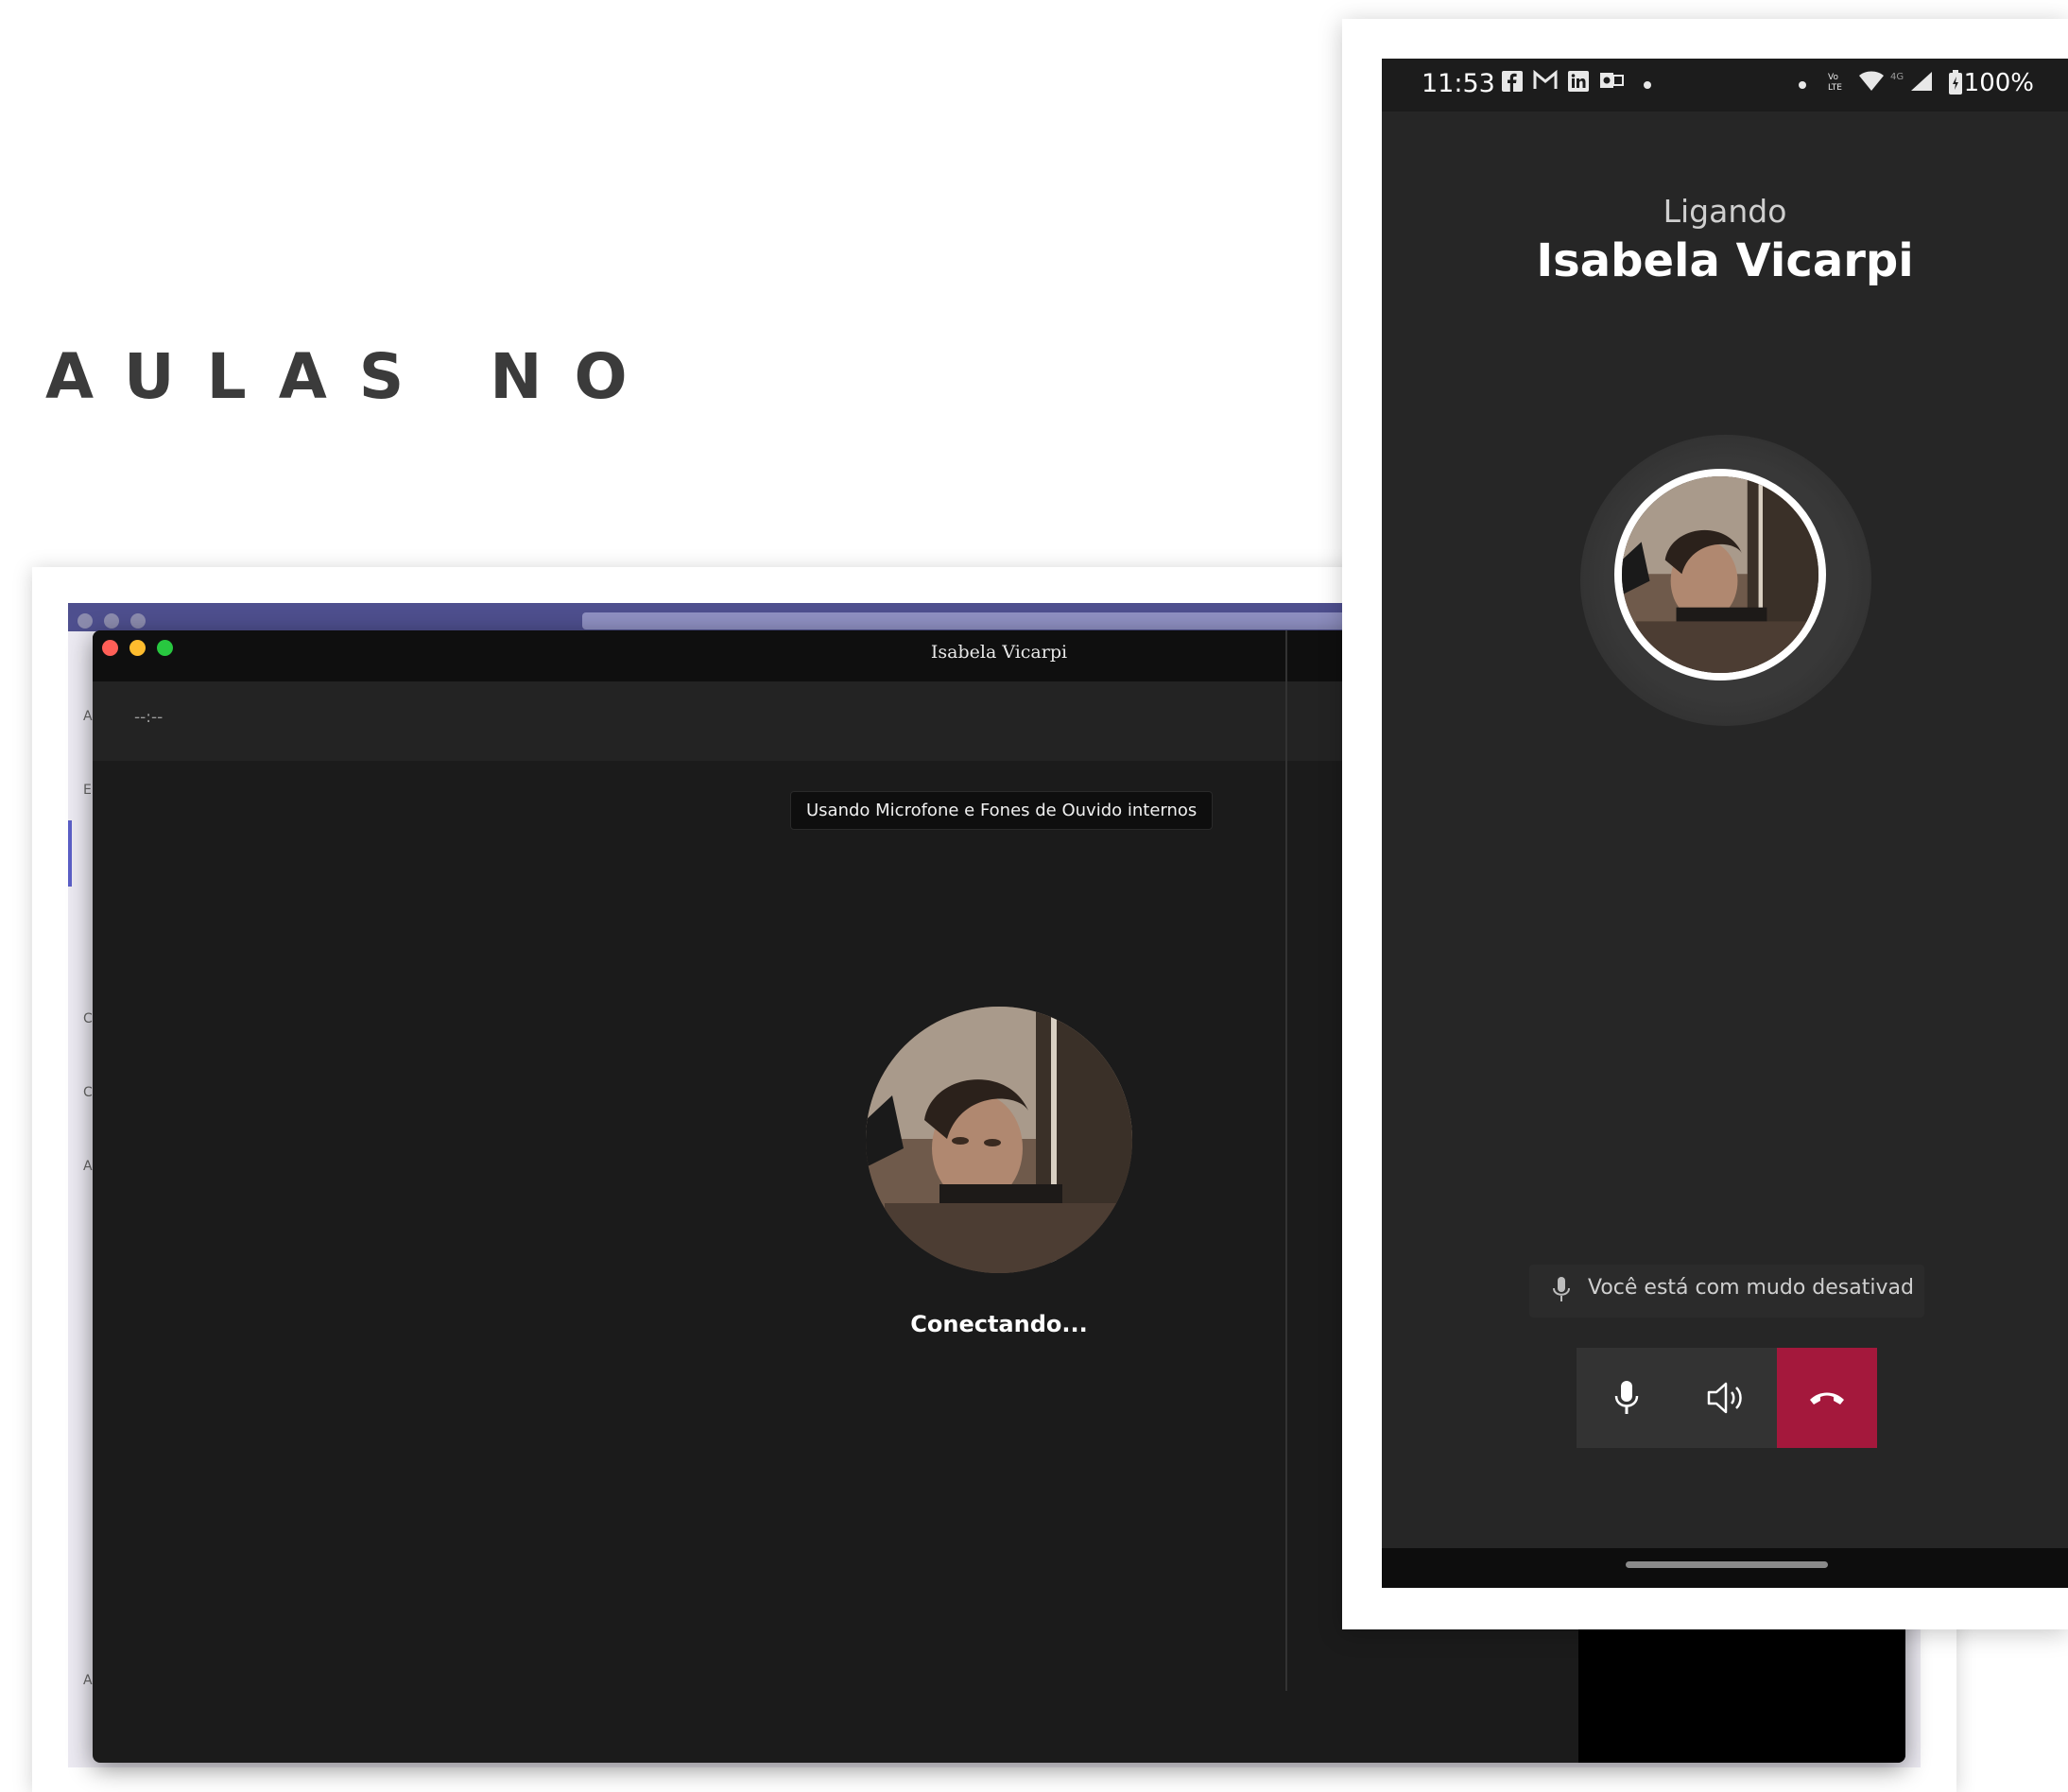 This screenshot has width=2068, height=1792. What do you see at coordinates (352, 376) in the screenshot?
I see `page-heading: AULAS NO` at bounding box center [352, 376].